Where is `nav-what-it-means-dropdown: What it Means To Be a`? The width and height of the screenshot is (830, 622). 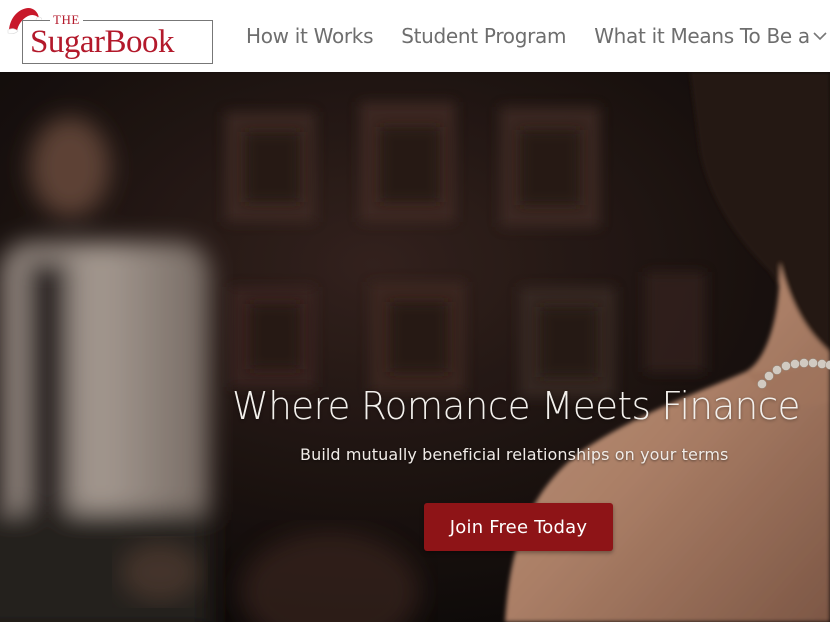 nav-what-it-means-dropdown: What it Means To Be a is located at coordinates (711, 36).